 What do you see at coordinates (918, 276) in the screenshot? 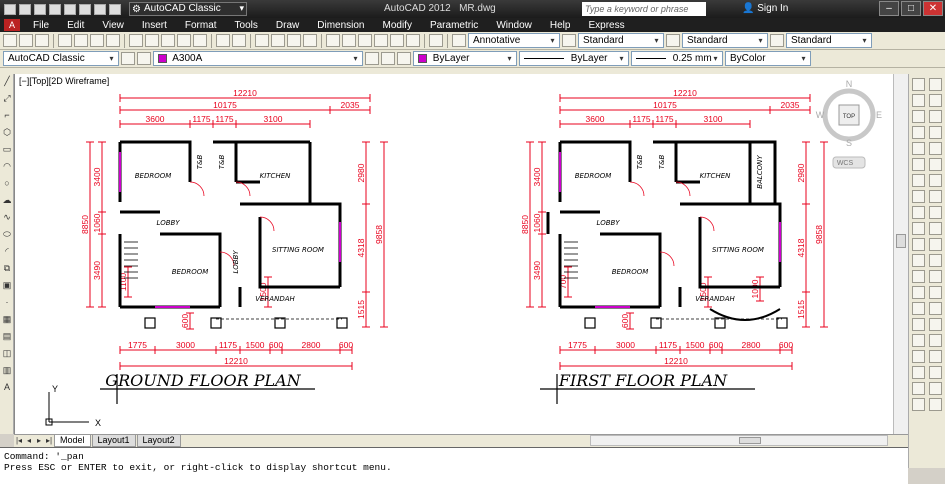
I see `join-icon` at bounding box center [918, 276].